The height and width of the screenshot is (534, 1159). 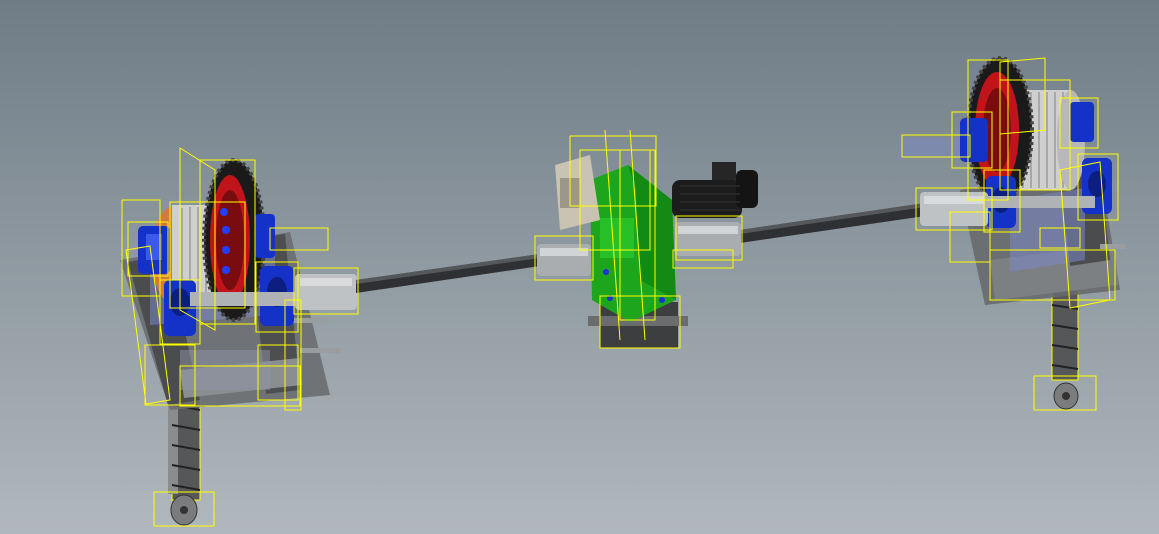 What do you see at coordinates (184, 458) in the screenshot?
I see `left-hanger-chain` at bounding box center [184, 458].